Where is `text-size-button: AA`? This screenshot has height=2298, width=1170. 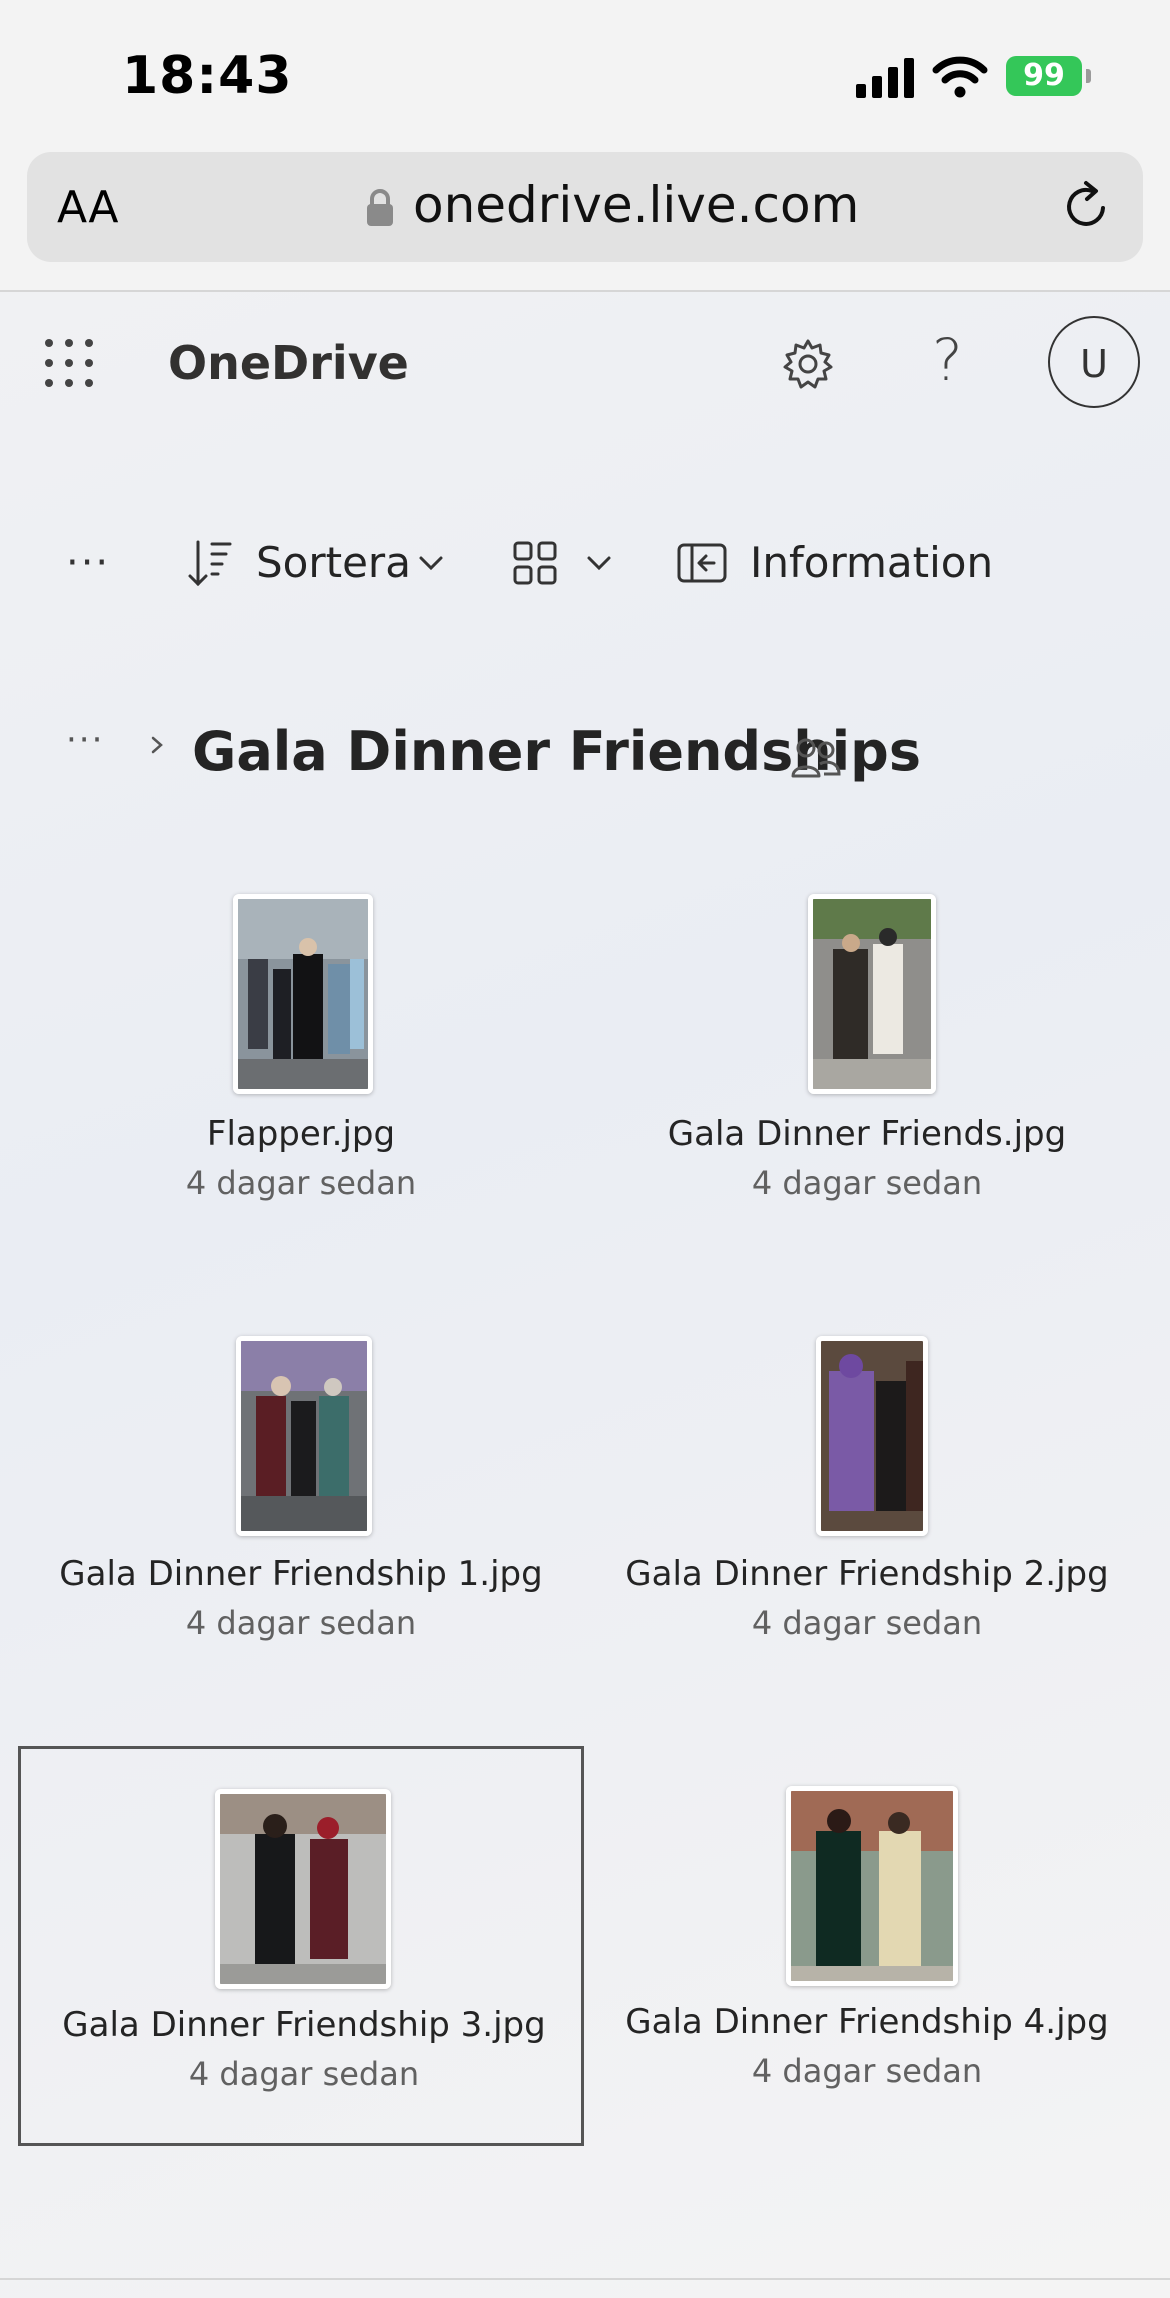
text-size-button: AA is located at coordinates (87, 207).